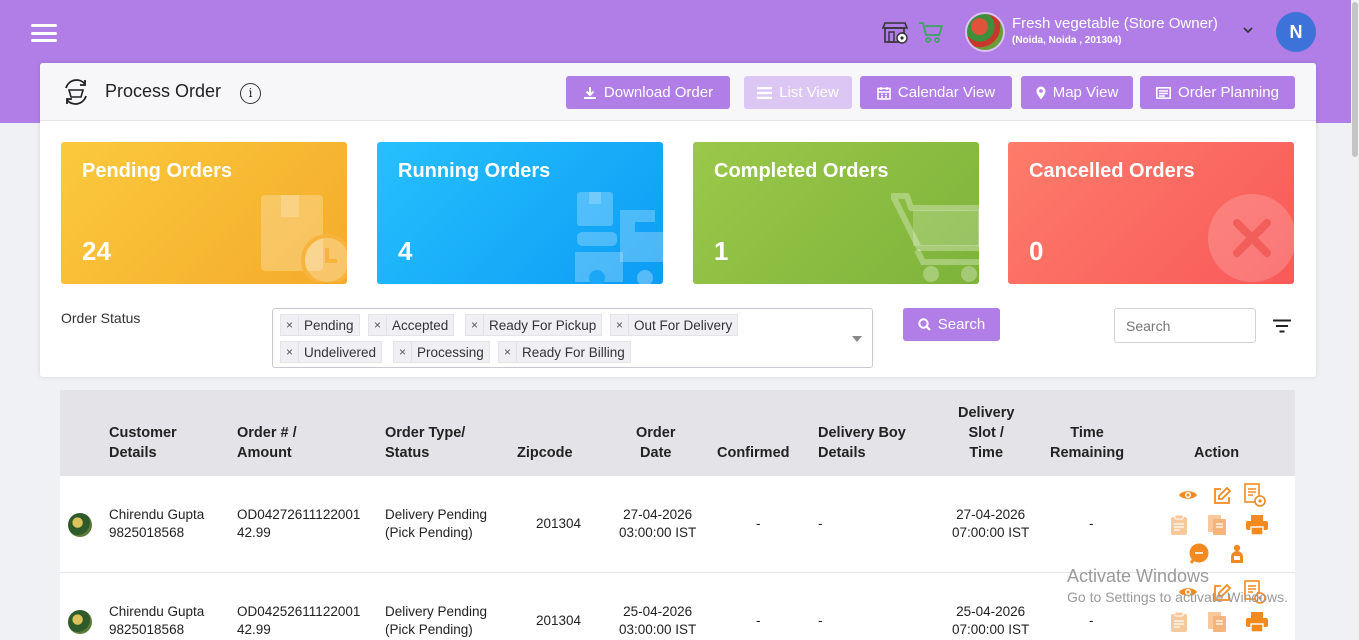 Image resolution: width=1359 pixels, height=640 pixels. Describe the element at coordinates (935, 237) in the screenshot. I see `shopping-cart-icon` at that location.